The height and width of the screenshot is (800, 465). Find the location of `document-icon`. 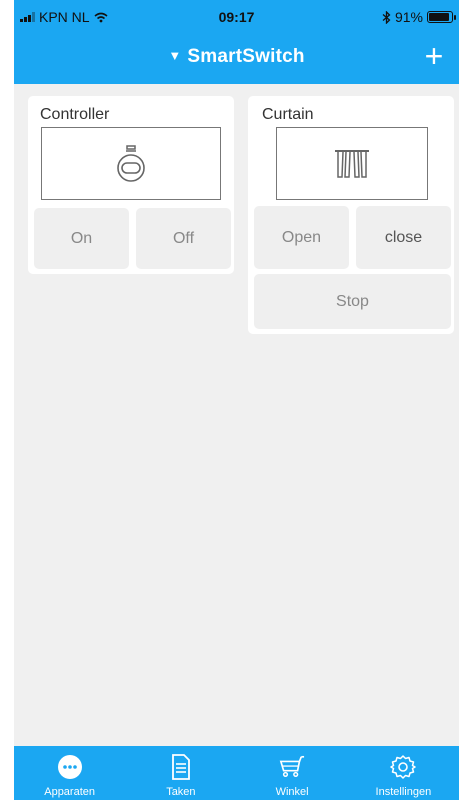

document-icon is located at coordinates (181, 767).